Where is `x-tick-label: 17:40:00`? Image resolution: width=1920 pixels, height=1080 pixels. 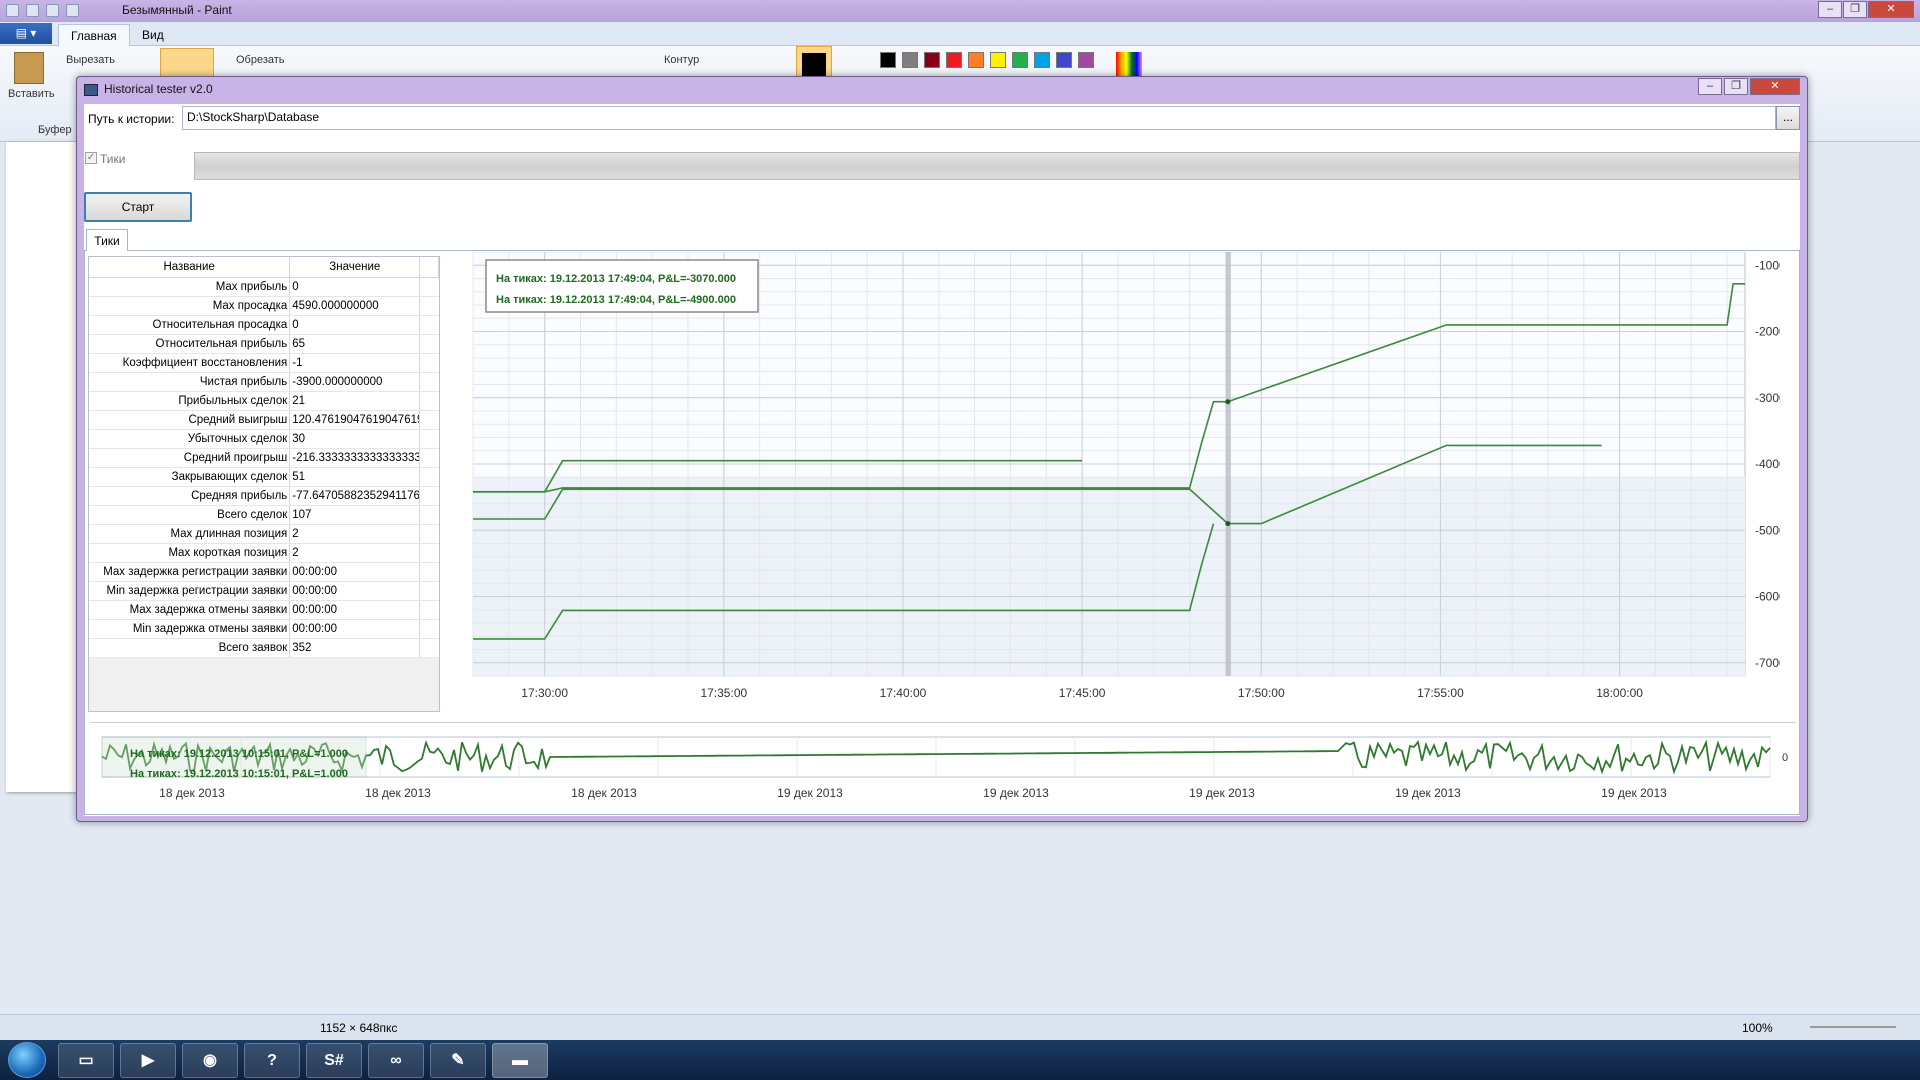
x-tick-label: 17:40:00 is located at coordinates (903, 693).